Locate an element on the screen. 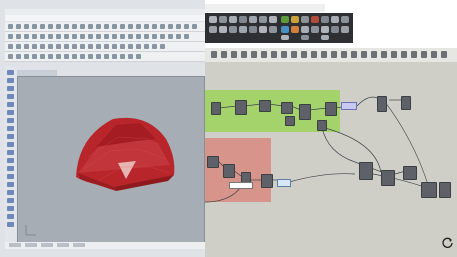  reload-icon is located at coordinates (447, 242).